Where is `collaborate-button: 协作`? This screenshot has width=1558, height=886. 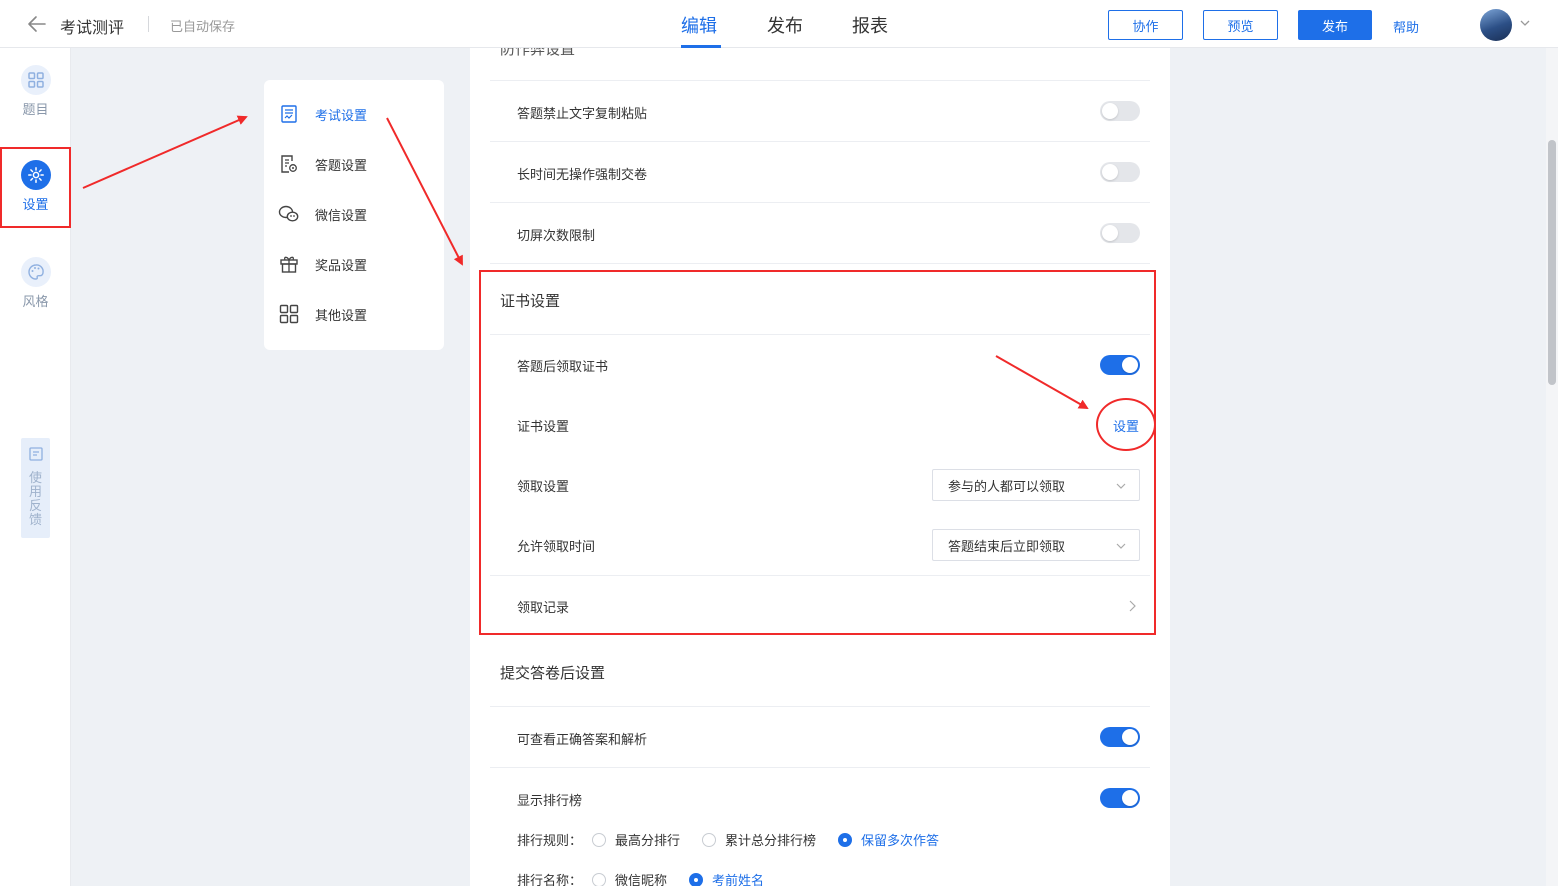
collaborate-button: 协作 is located at coordinates (1145, 25).